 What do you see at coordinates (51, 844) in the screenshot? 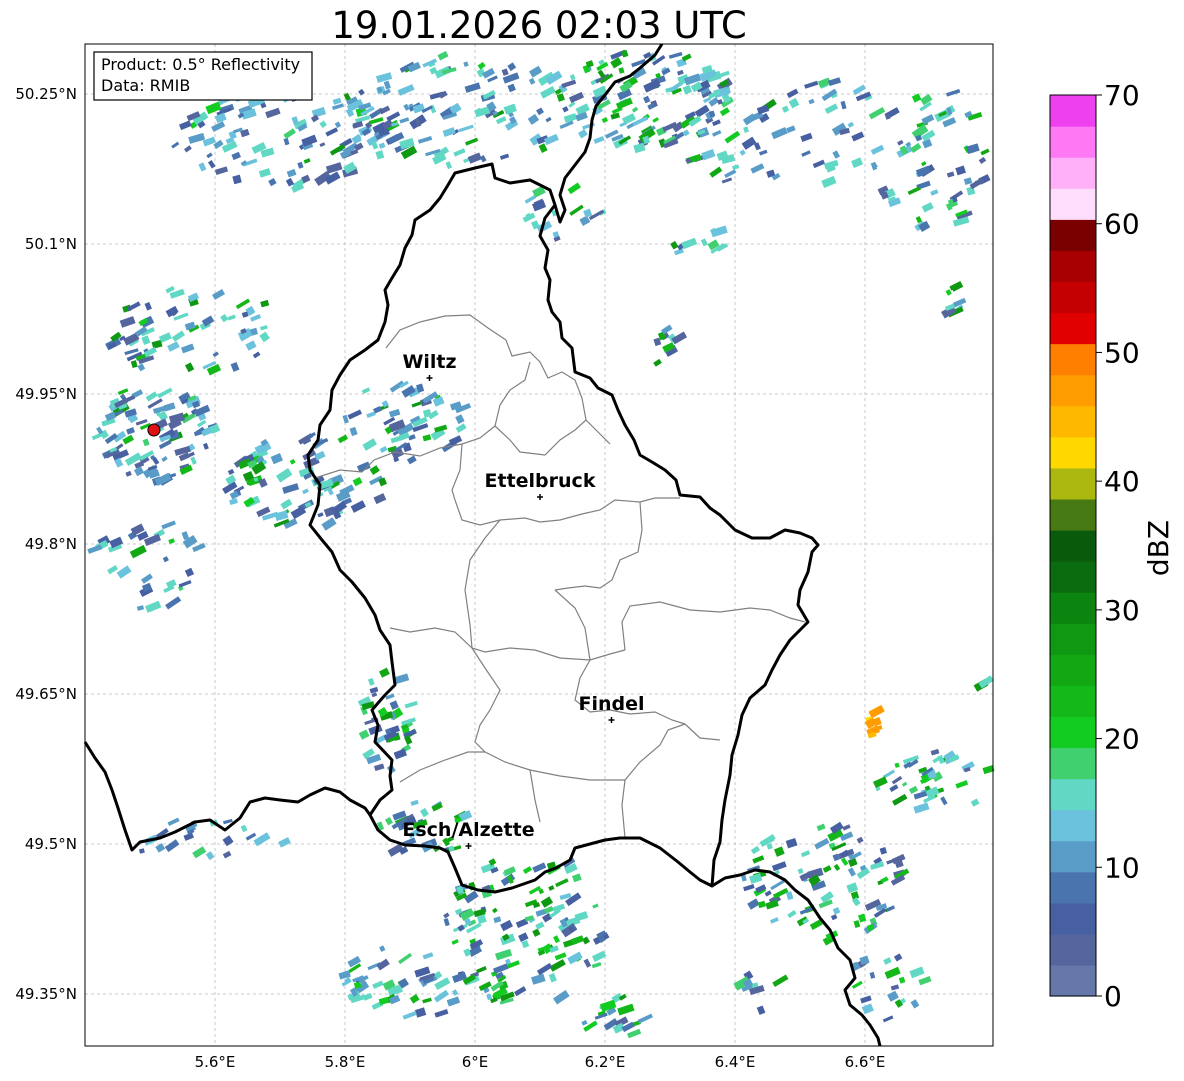
I see `lat-tick-label: 49.5°N` at bounding box center [51, 844].